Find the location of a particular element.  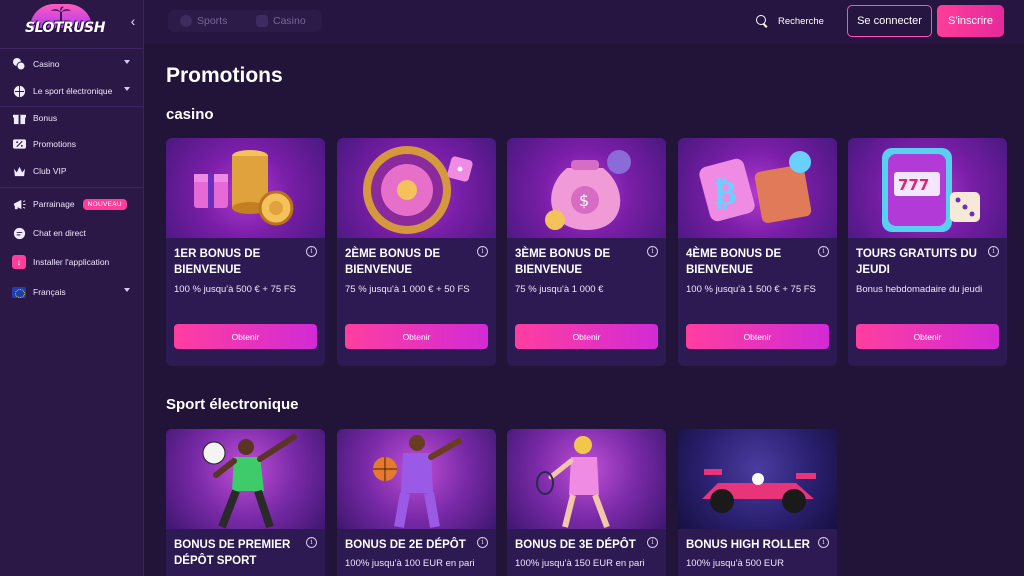

collapse-sidebar-button: ‹ is located at coordinates (133, 21).